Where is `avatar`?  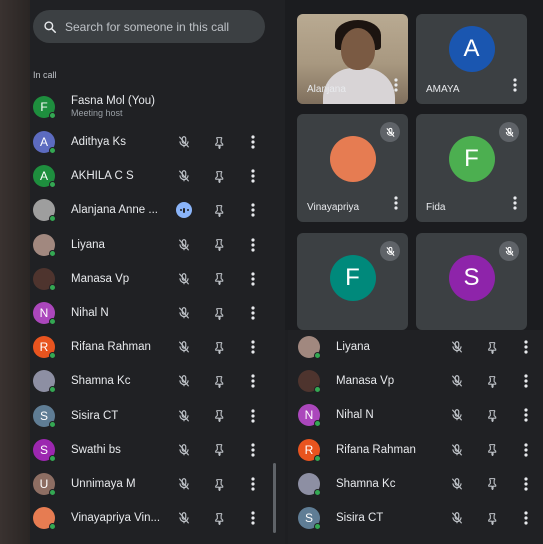
avatar is located at coordinates (309, 382).